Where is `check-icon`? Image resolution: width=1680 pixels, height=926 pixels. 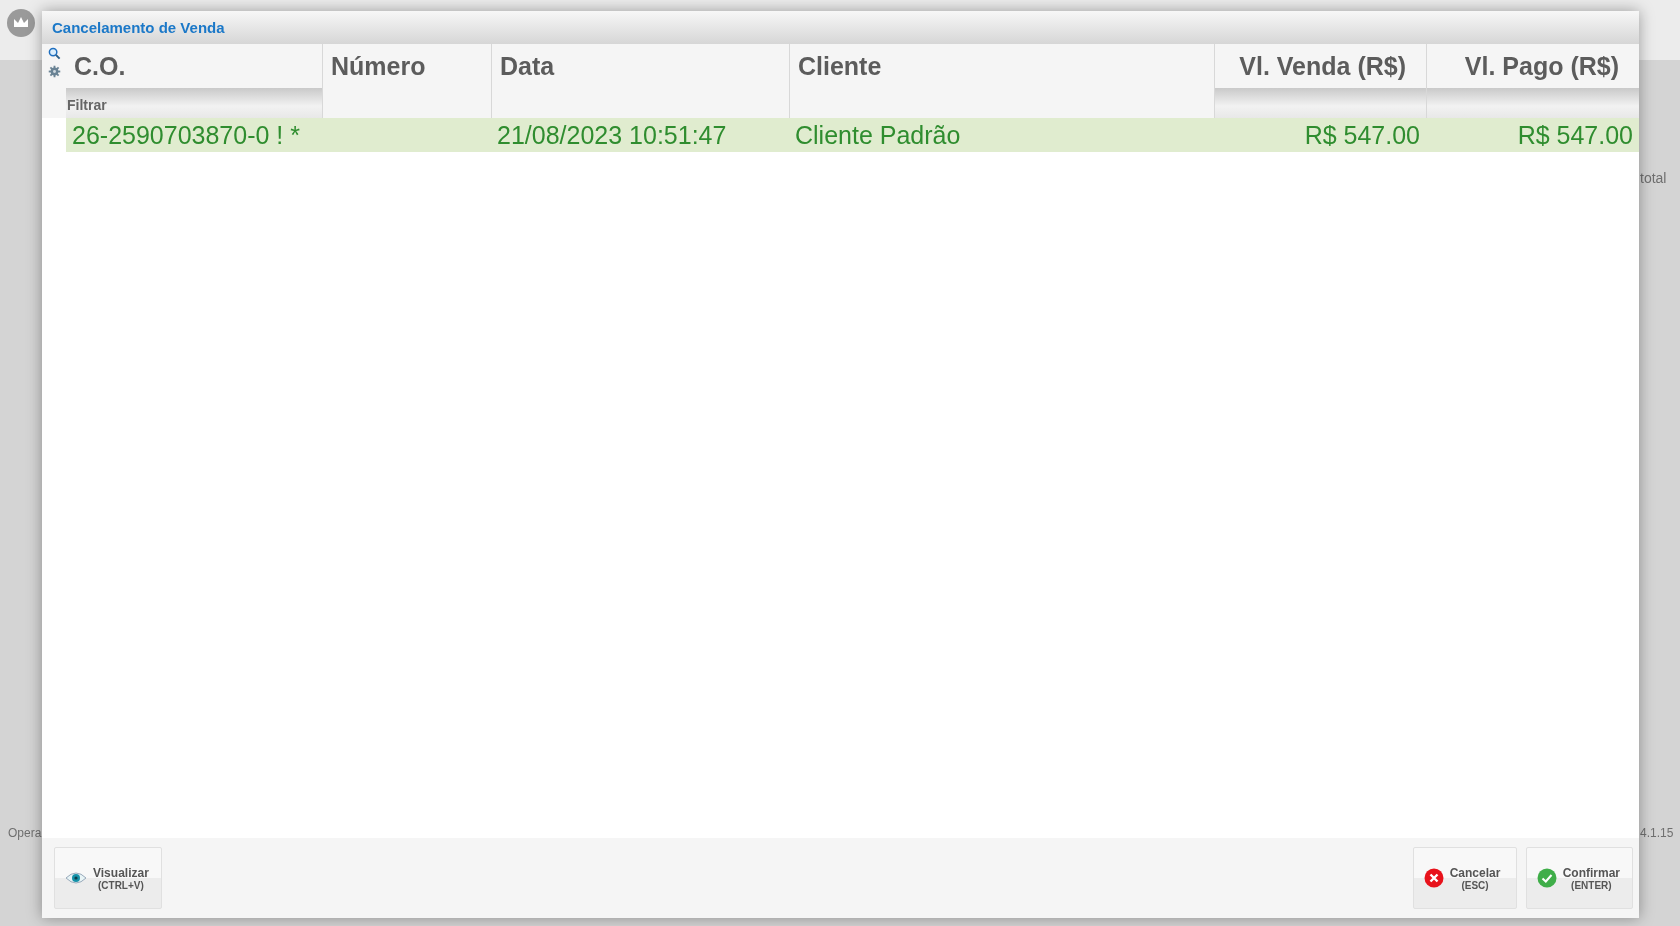 check-icon is located at coordinates (1546, 878).